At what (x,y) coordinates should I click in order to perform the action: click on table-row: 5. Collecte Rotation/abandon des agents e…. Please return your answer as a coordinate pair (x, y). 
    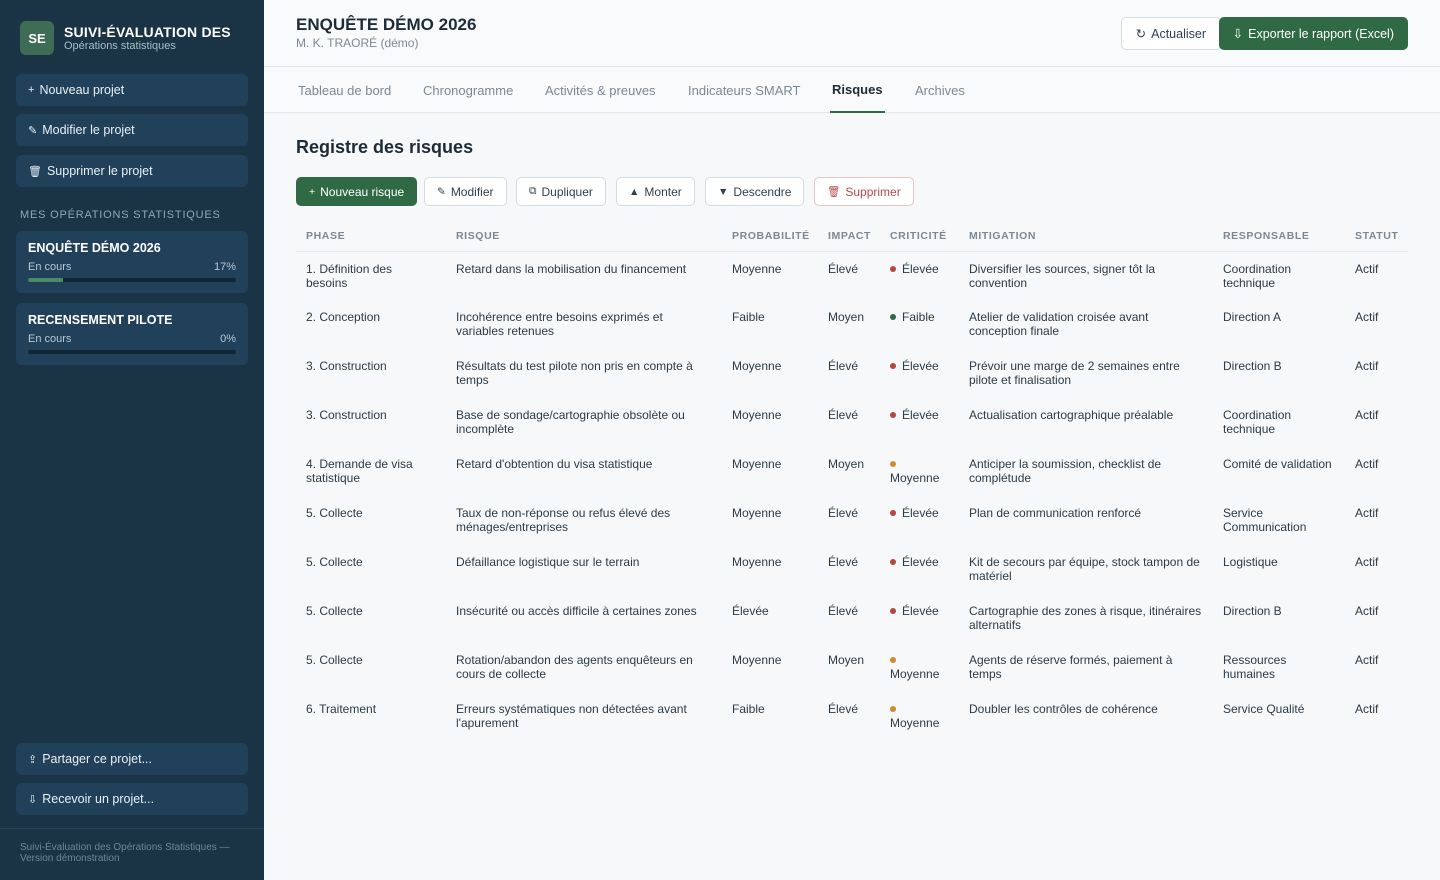
    Looking at the image, I should click on (852, 667).